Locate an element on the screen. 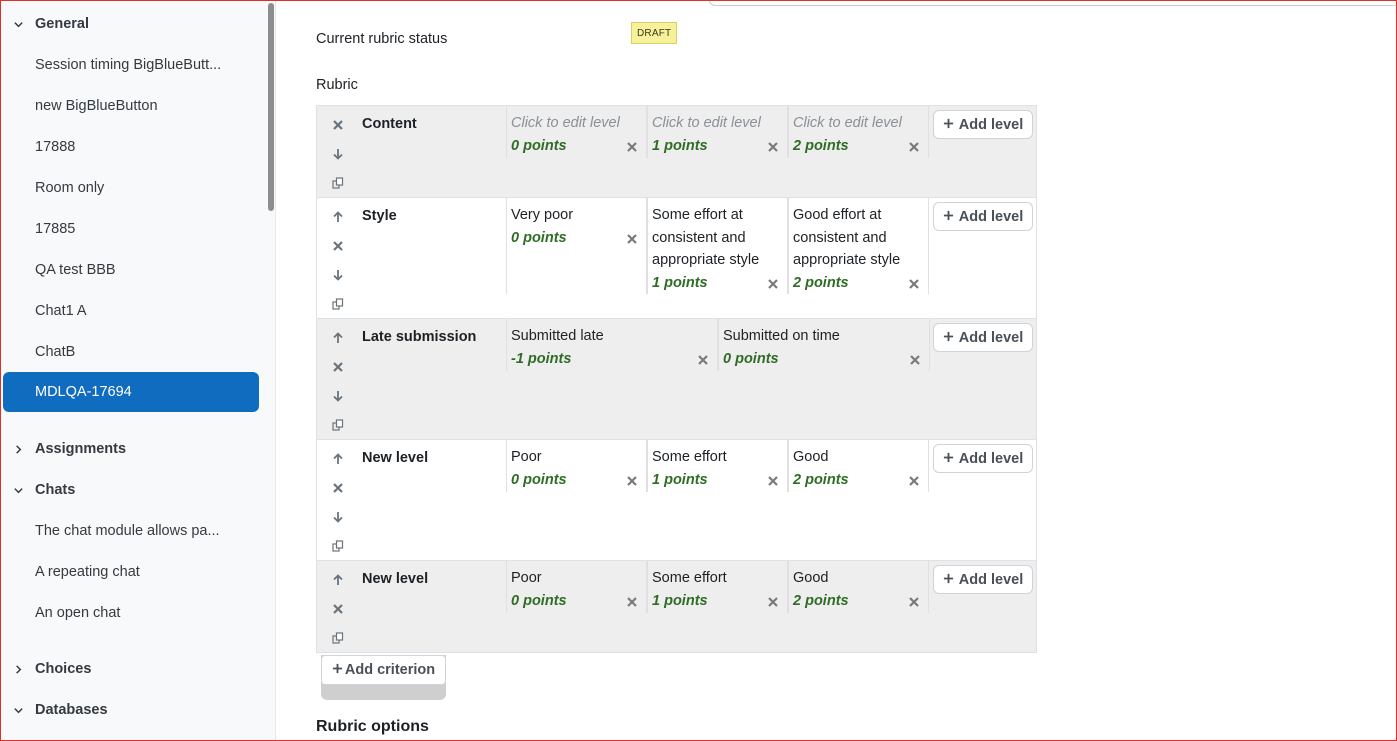  level-definition: Submitted on time is located at coordinates (824, 336).